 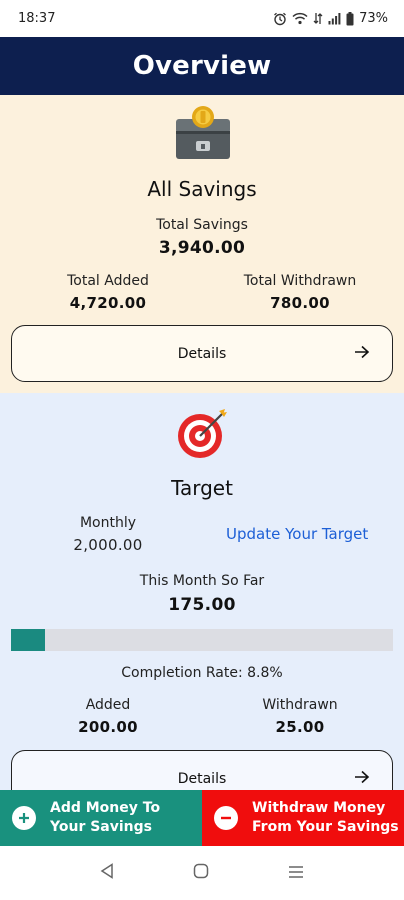 What do you see at coordinates (350, 18) in the screenshot?
I see `battery-icon` at bounding box center [350, 18].